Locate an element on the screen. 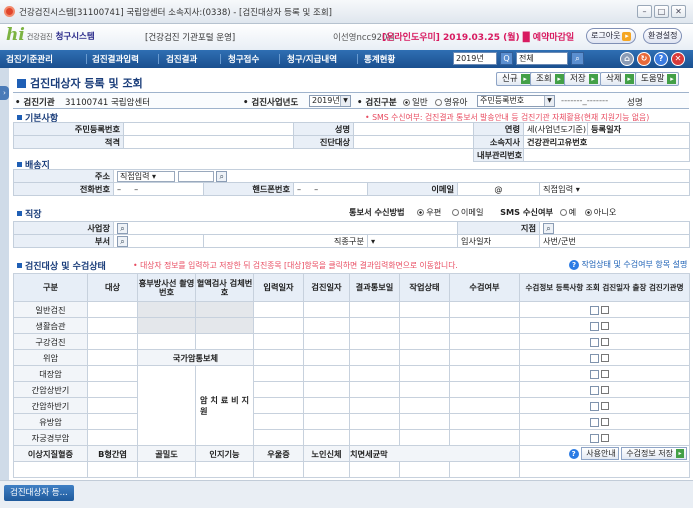  reg-date-field: 등록일자 is located at coordinates (638, 129).